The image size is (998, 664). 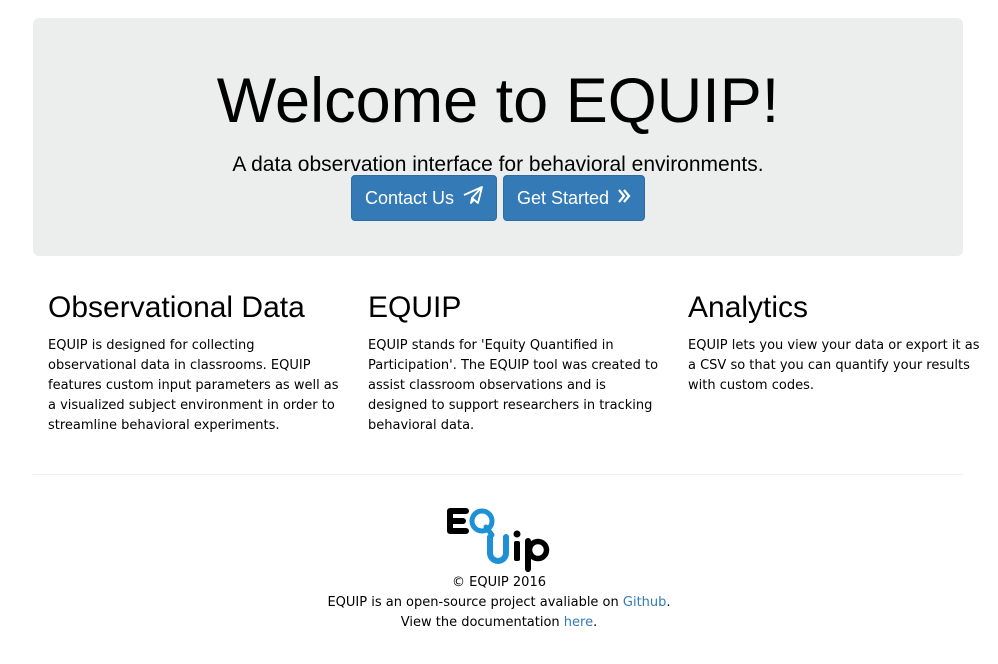 What do you see at coordinates (498, 540) in the screenshot?
I see `equip-logo` at bounding box center [498, 540].